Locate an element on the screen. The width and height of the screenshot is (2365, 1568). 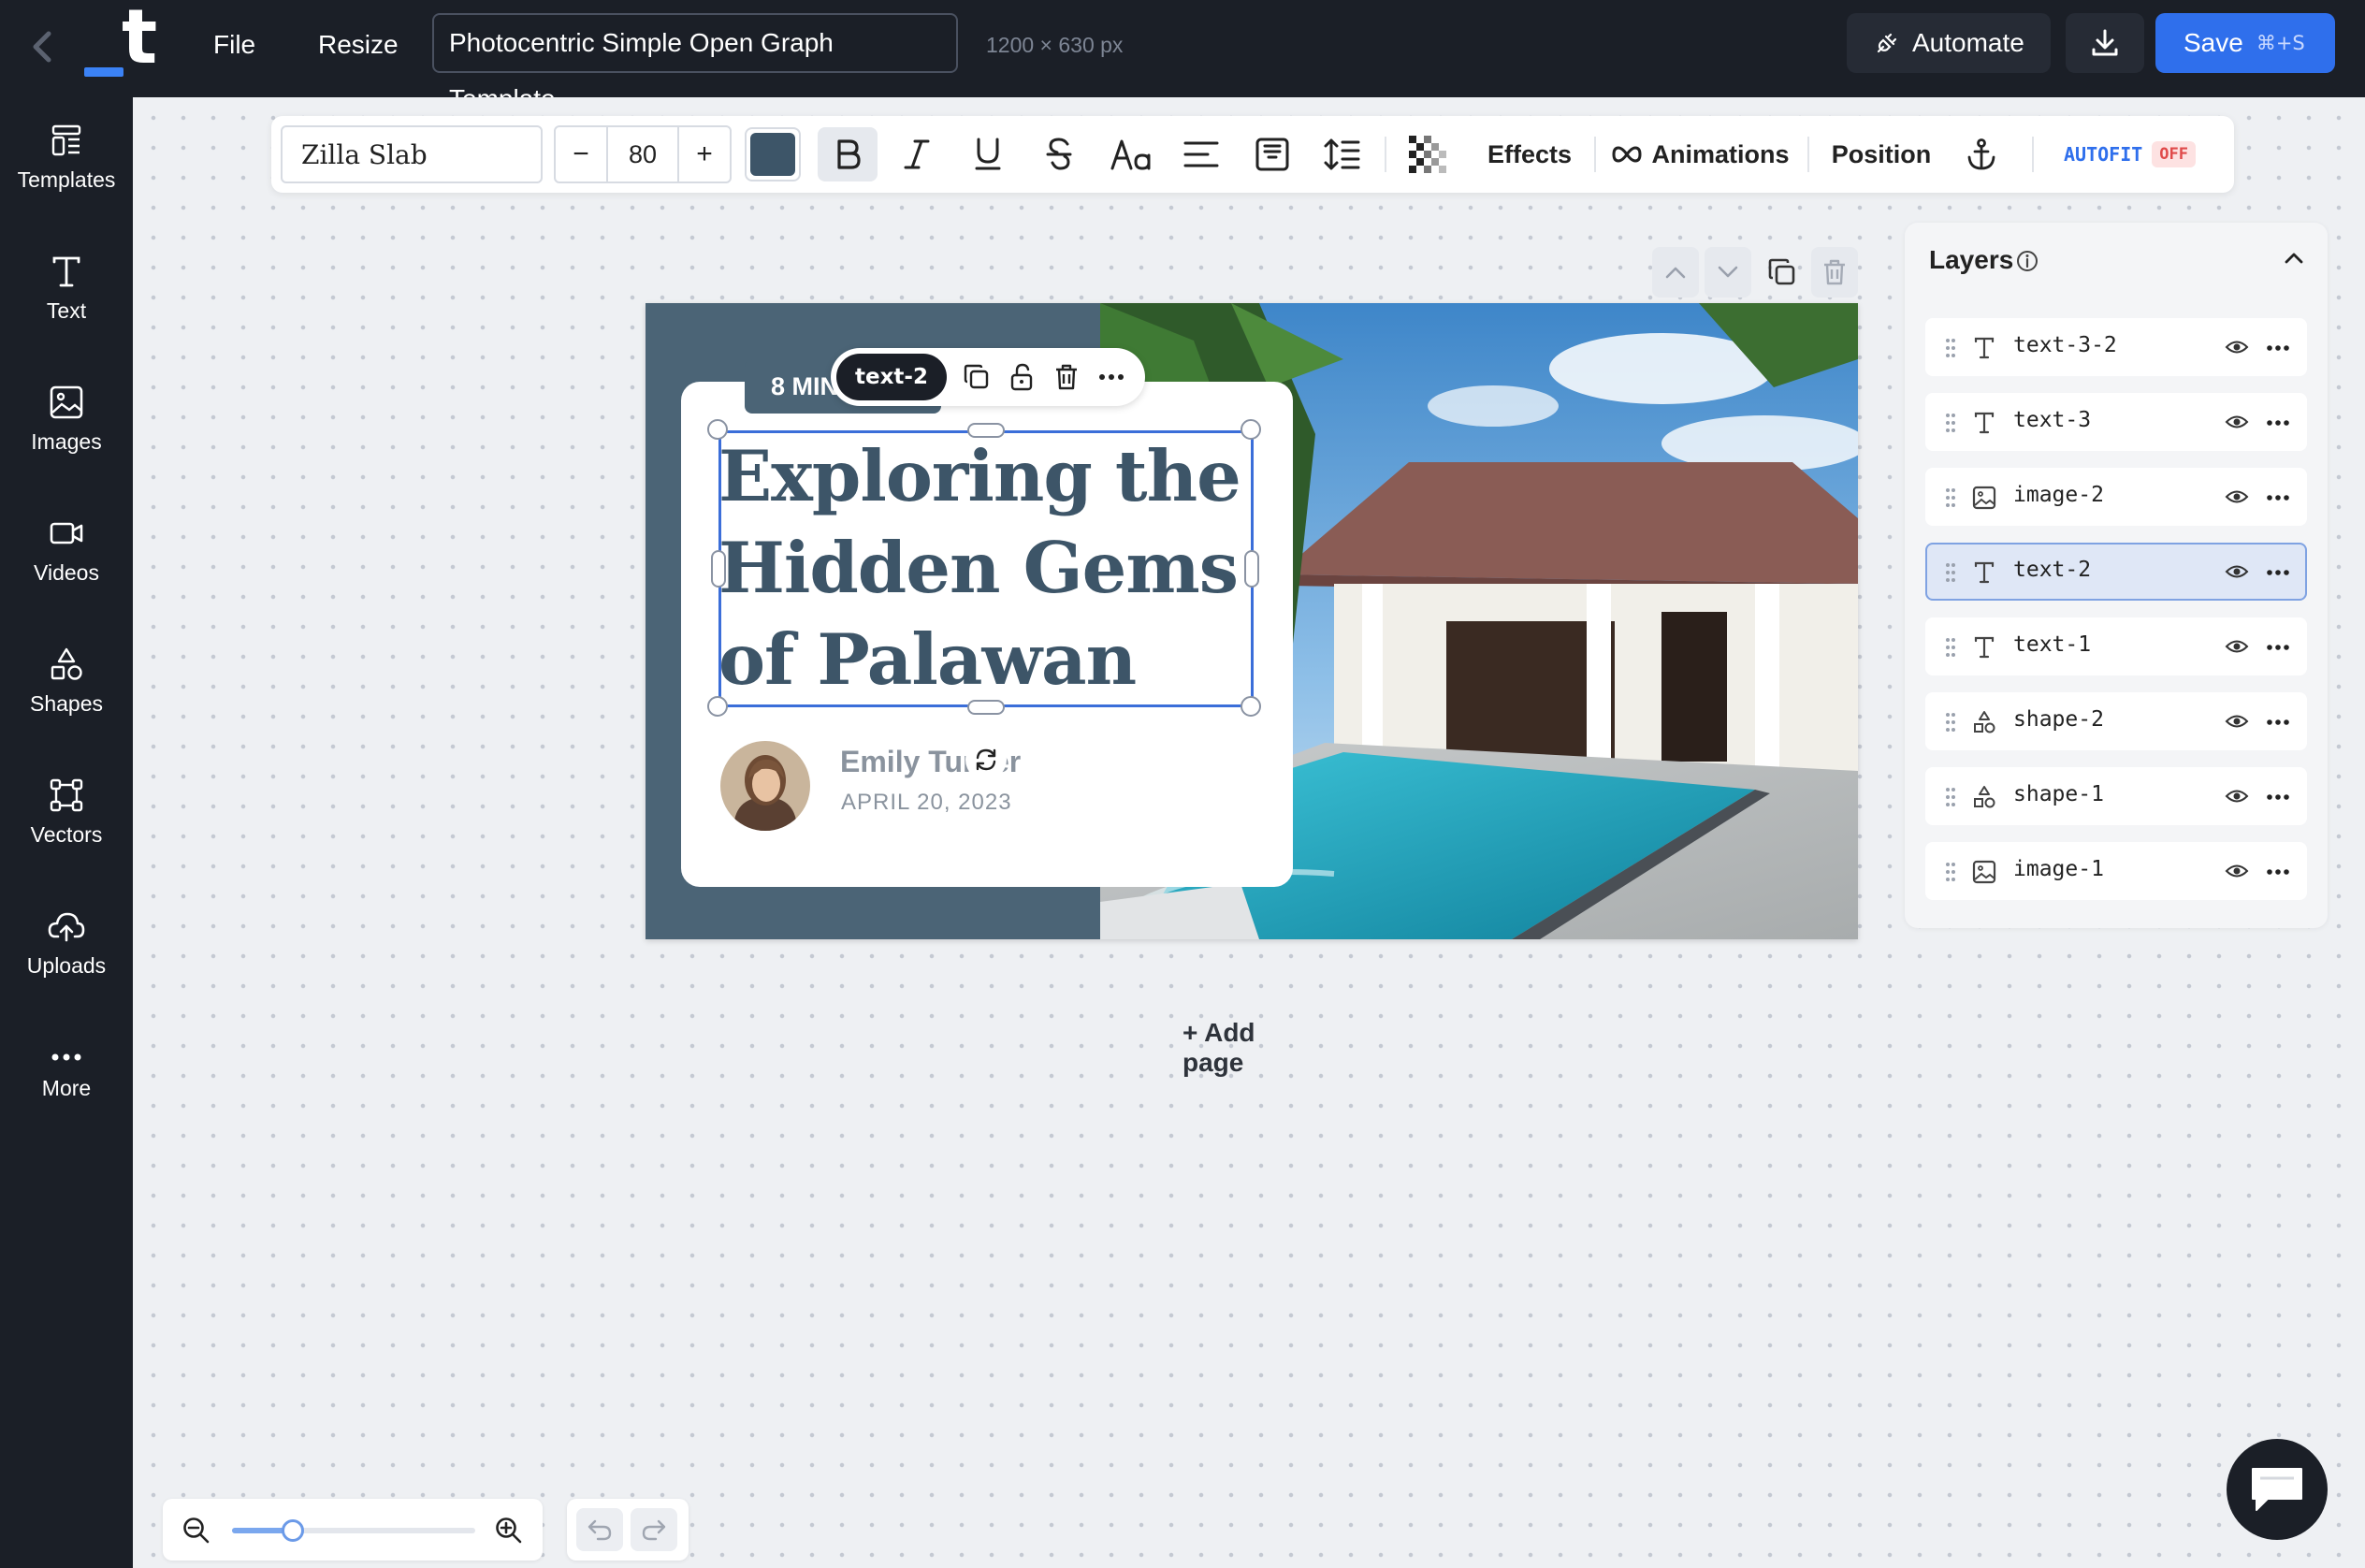
font-family-select: Zilla Slab is located at coordinates (412, 154).